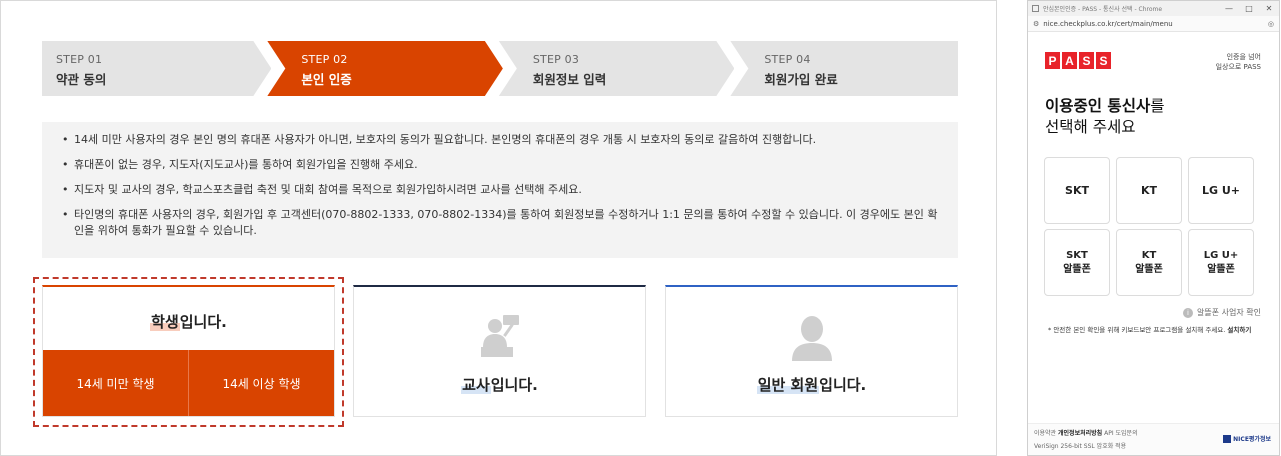  I want to click on teacher-card: 교사입니다., so click(499, 351).